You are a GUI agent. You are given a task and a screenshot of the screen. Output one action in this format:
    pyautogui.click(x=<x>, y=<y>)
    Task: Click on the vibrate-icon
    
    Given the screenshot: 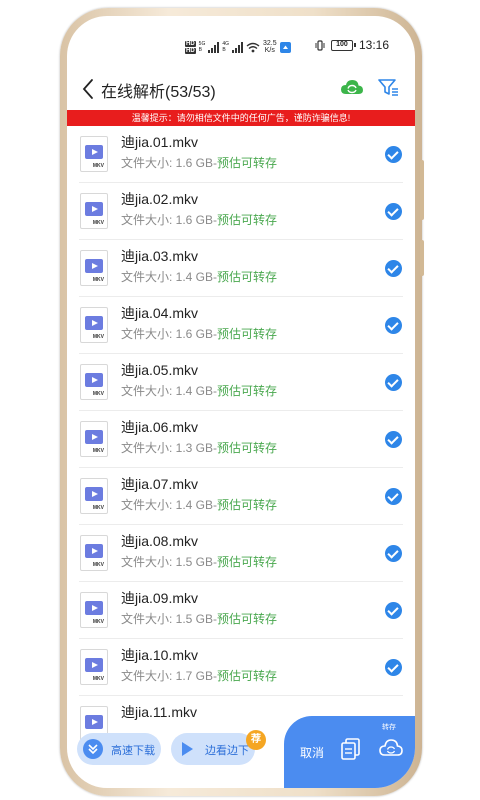 What is the action you would take?
    pyautogui.click(x=320, y=45)
    